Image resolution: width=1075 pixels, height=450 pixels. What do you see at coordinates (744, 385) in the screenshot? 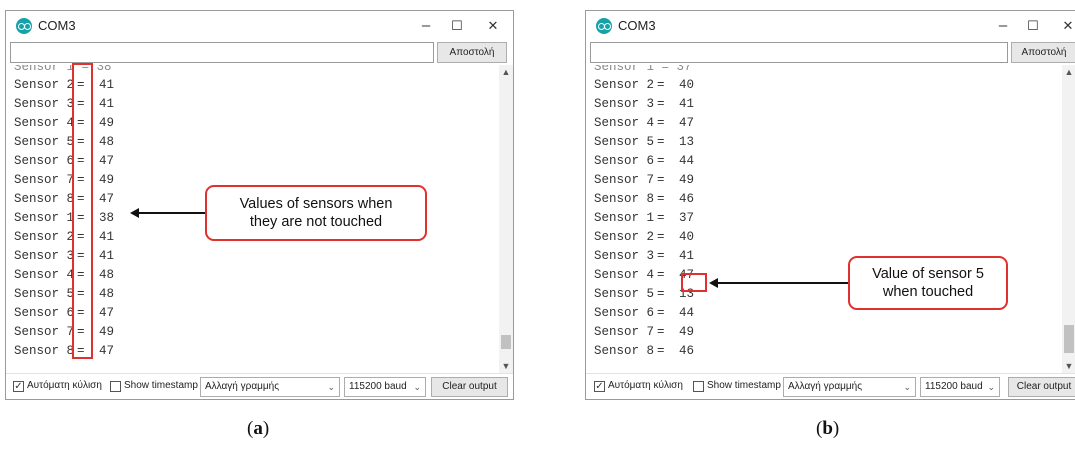
I see `timestamp-label: Show timestamp` at bounding box center [744, 385].